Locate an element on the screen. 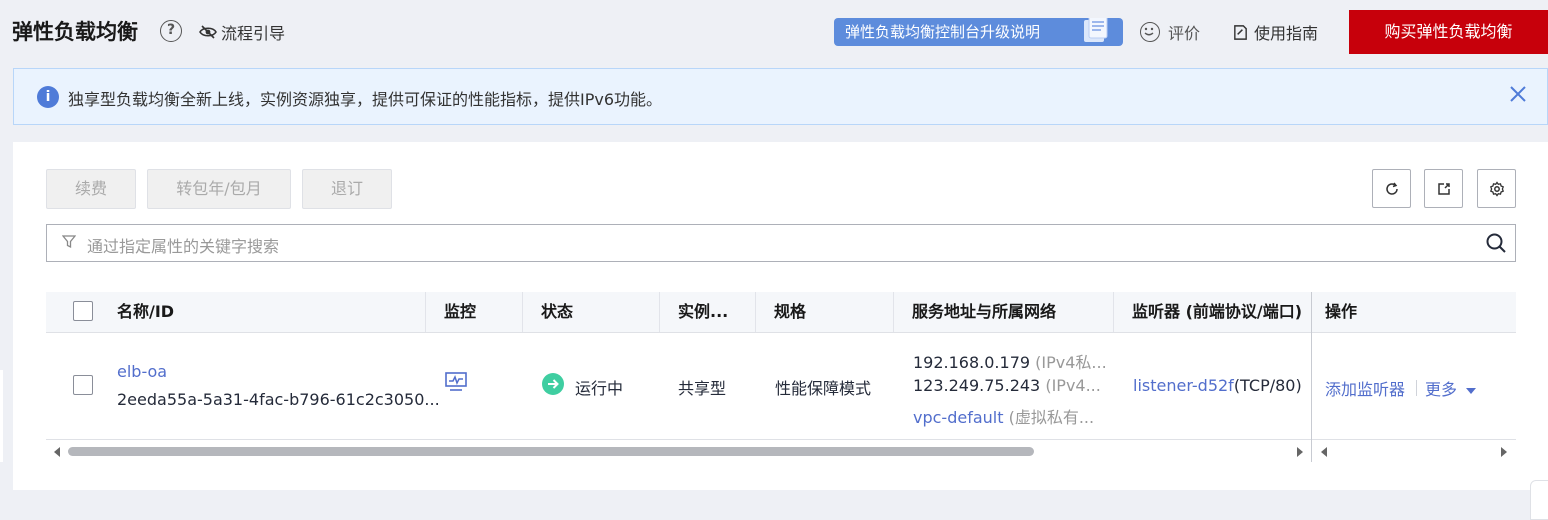 The width and height of the screenshot is (1548, 520). unsubscribe-button: 退订 is located at coordinates (347, 189).